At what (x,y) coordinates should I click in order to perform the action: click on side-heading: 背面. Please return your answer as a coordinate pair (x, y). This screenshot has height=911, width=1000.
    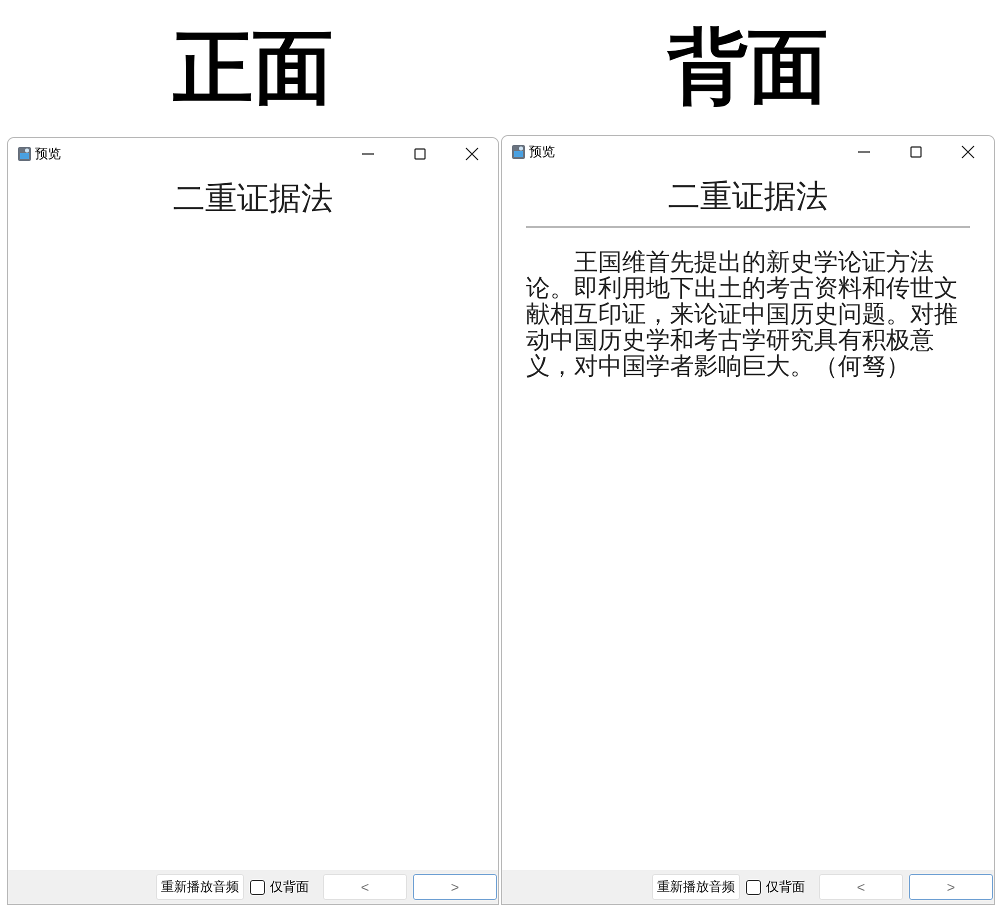
    Looking at the image, I should click on (748, 68).